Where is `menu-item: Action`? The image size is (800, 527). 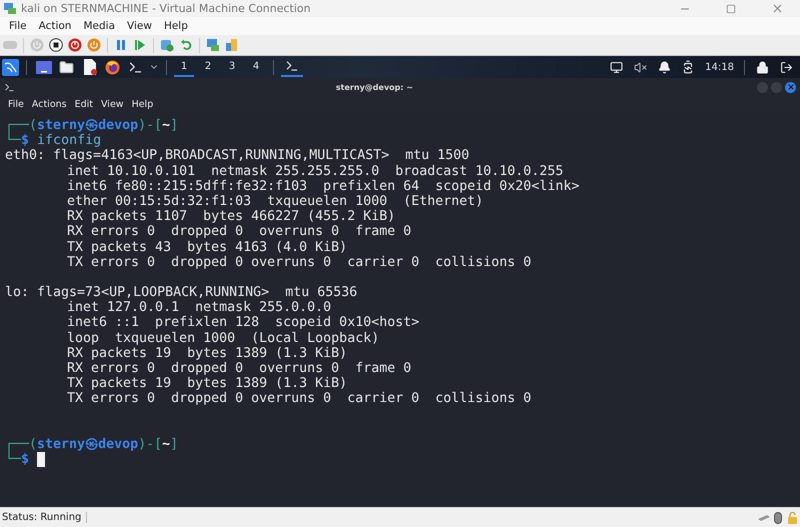
menu-item: Action is located at coordinates (55, 26).